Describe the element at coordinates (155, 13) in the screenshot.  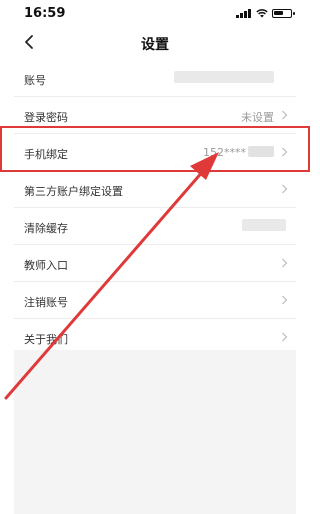
I see `status-bar: 16:59` at that location.